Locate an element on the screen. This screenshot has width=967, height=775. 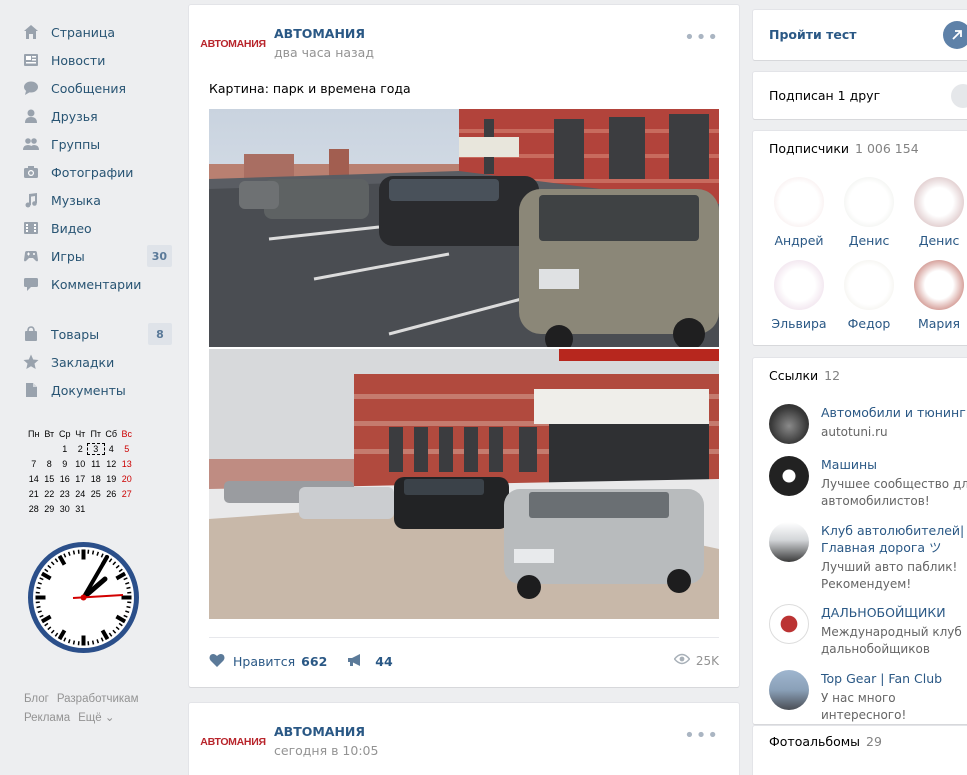
nav-item-games: Игры 30 is located at coordinates (98, 256).